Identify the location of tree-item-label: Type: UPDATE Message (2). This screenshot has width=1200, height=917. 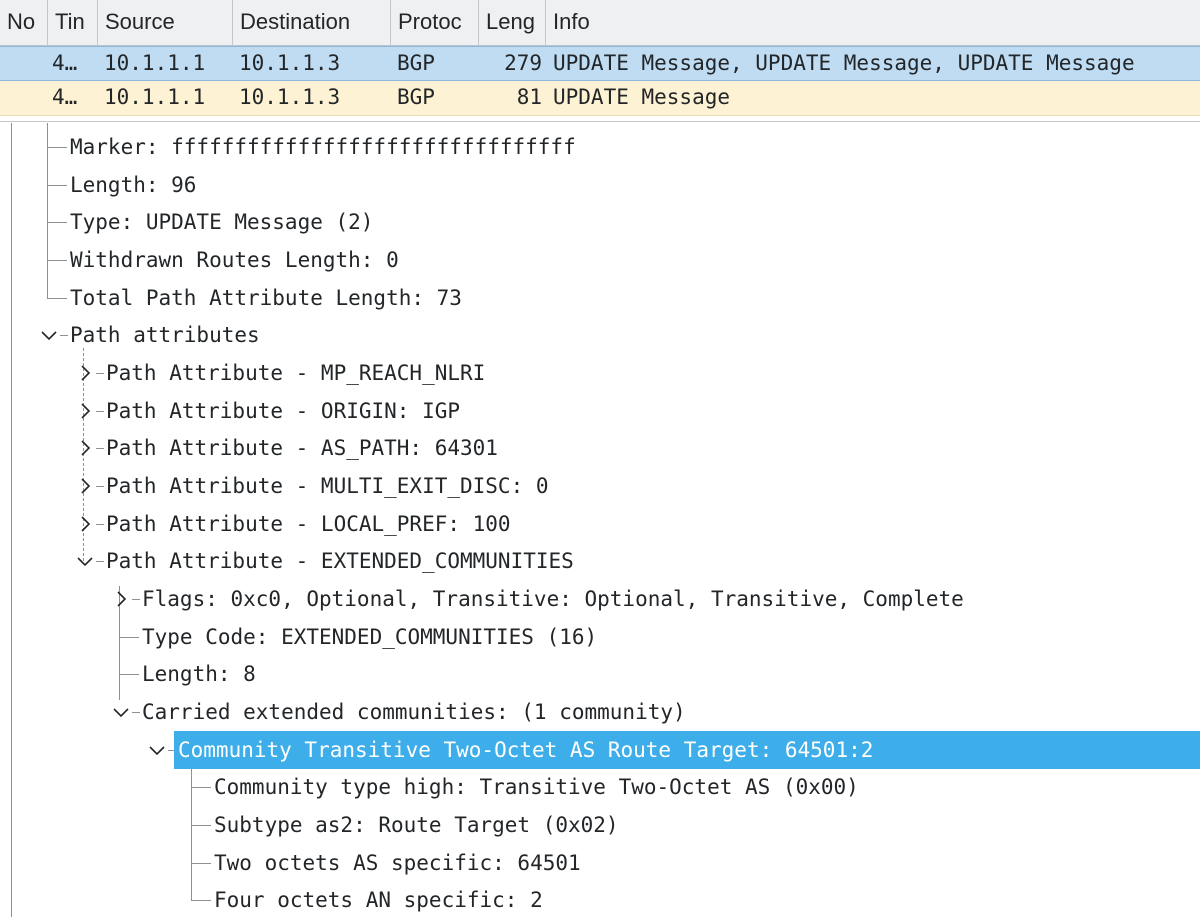
(222, 222).